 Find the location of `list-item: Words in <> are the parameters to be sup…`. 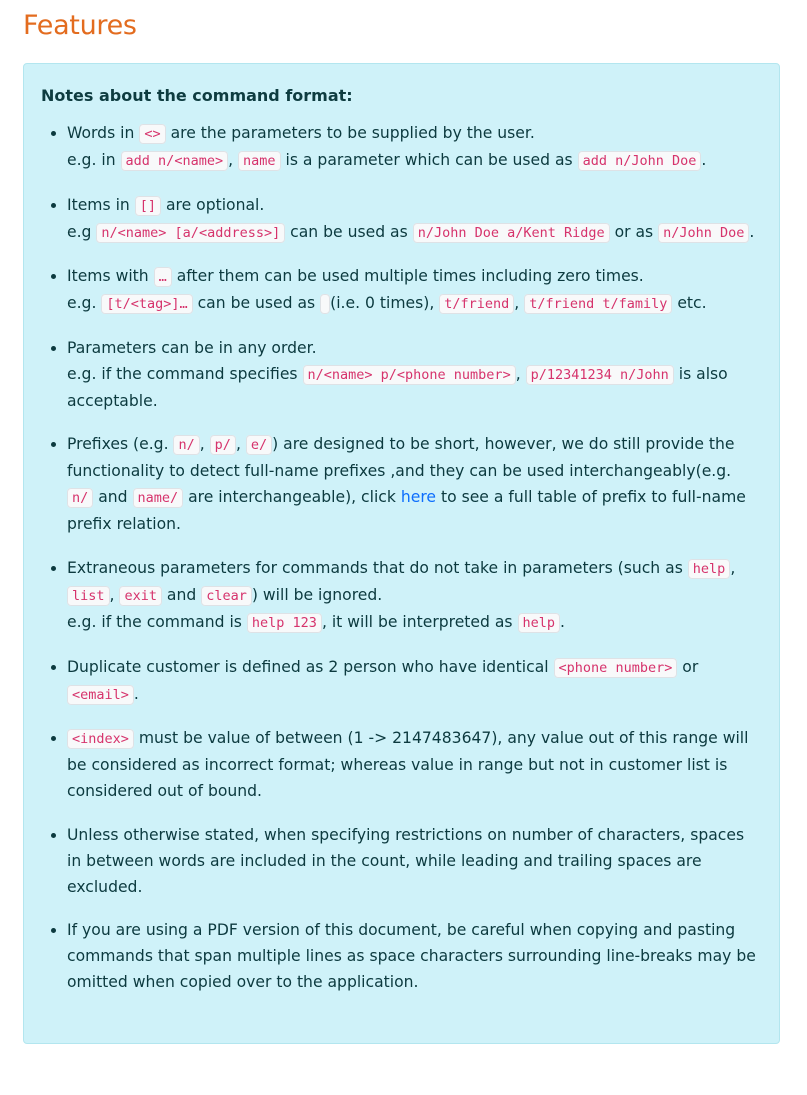

list-item: Words in <> are the parameters to be sup… is located at coordinates (414, 147).